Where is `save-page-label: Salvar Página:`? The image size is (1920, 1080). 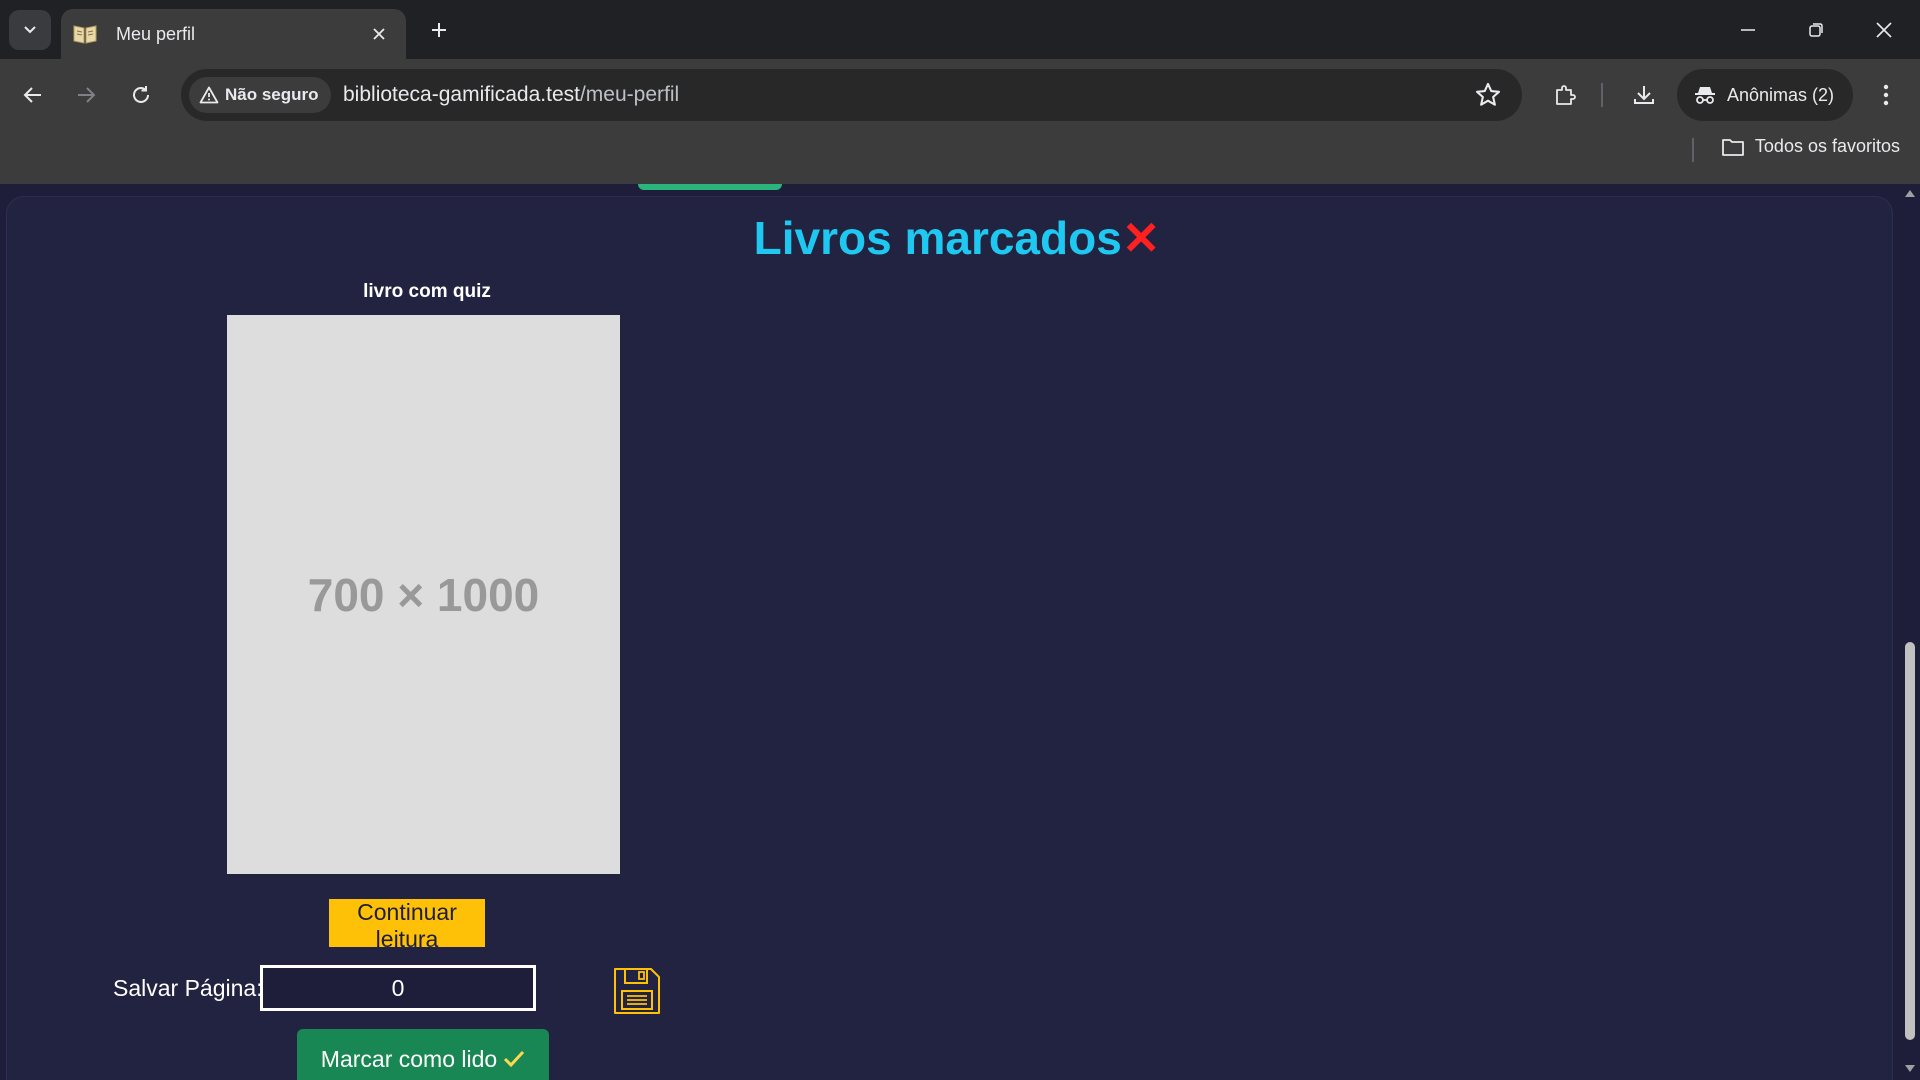
save-page-label: Salvar Página: is located at coordinates (188, 988).